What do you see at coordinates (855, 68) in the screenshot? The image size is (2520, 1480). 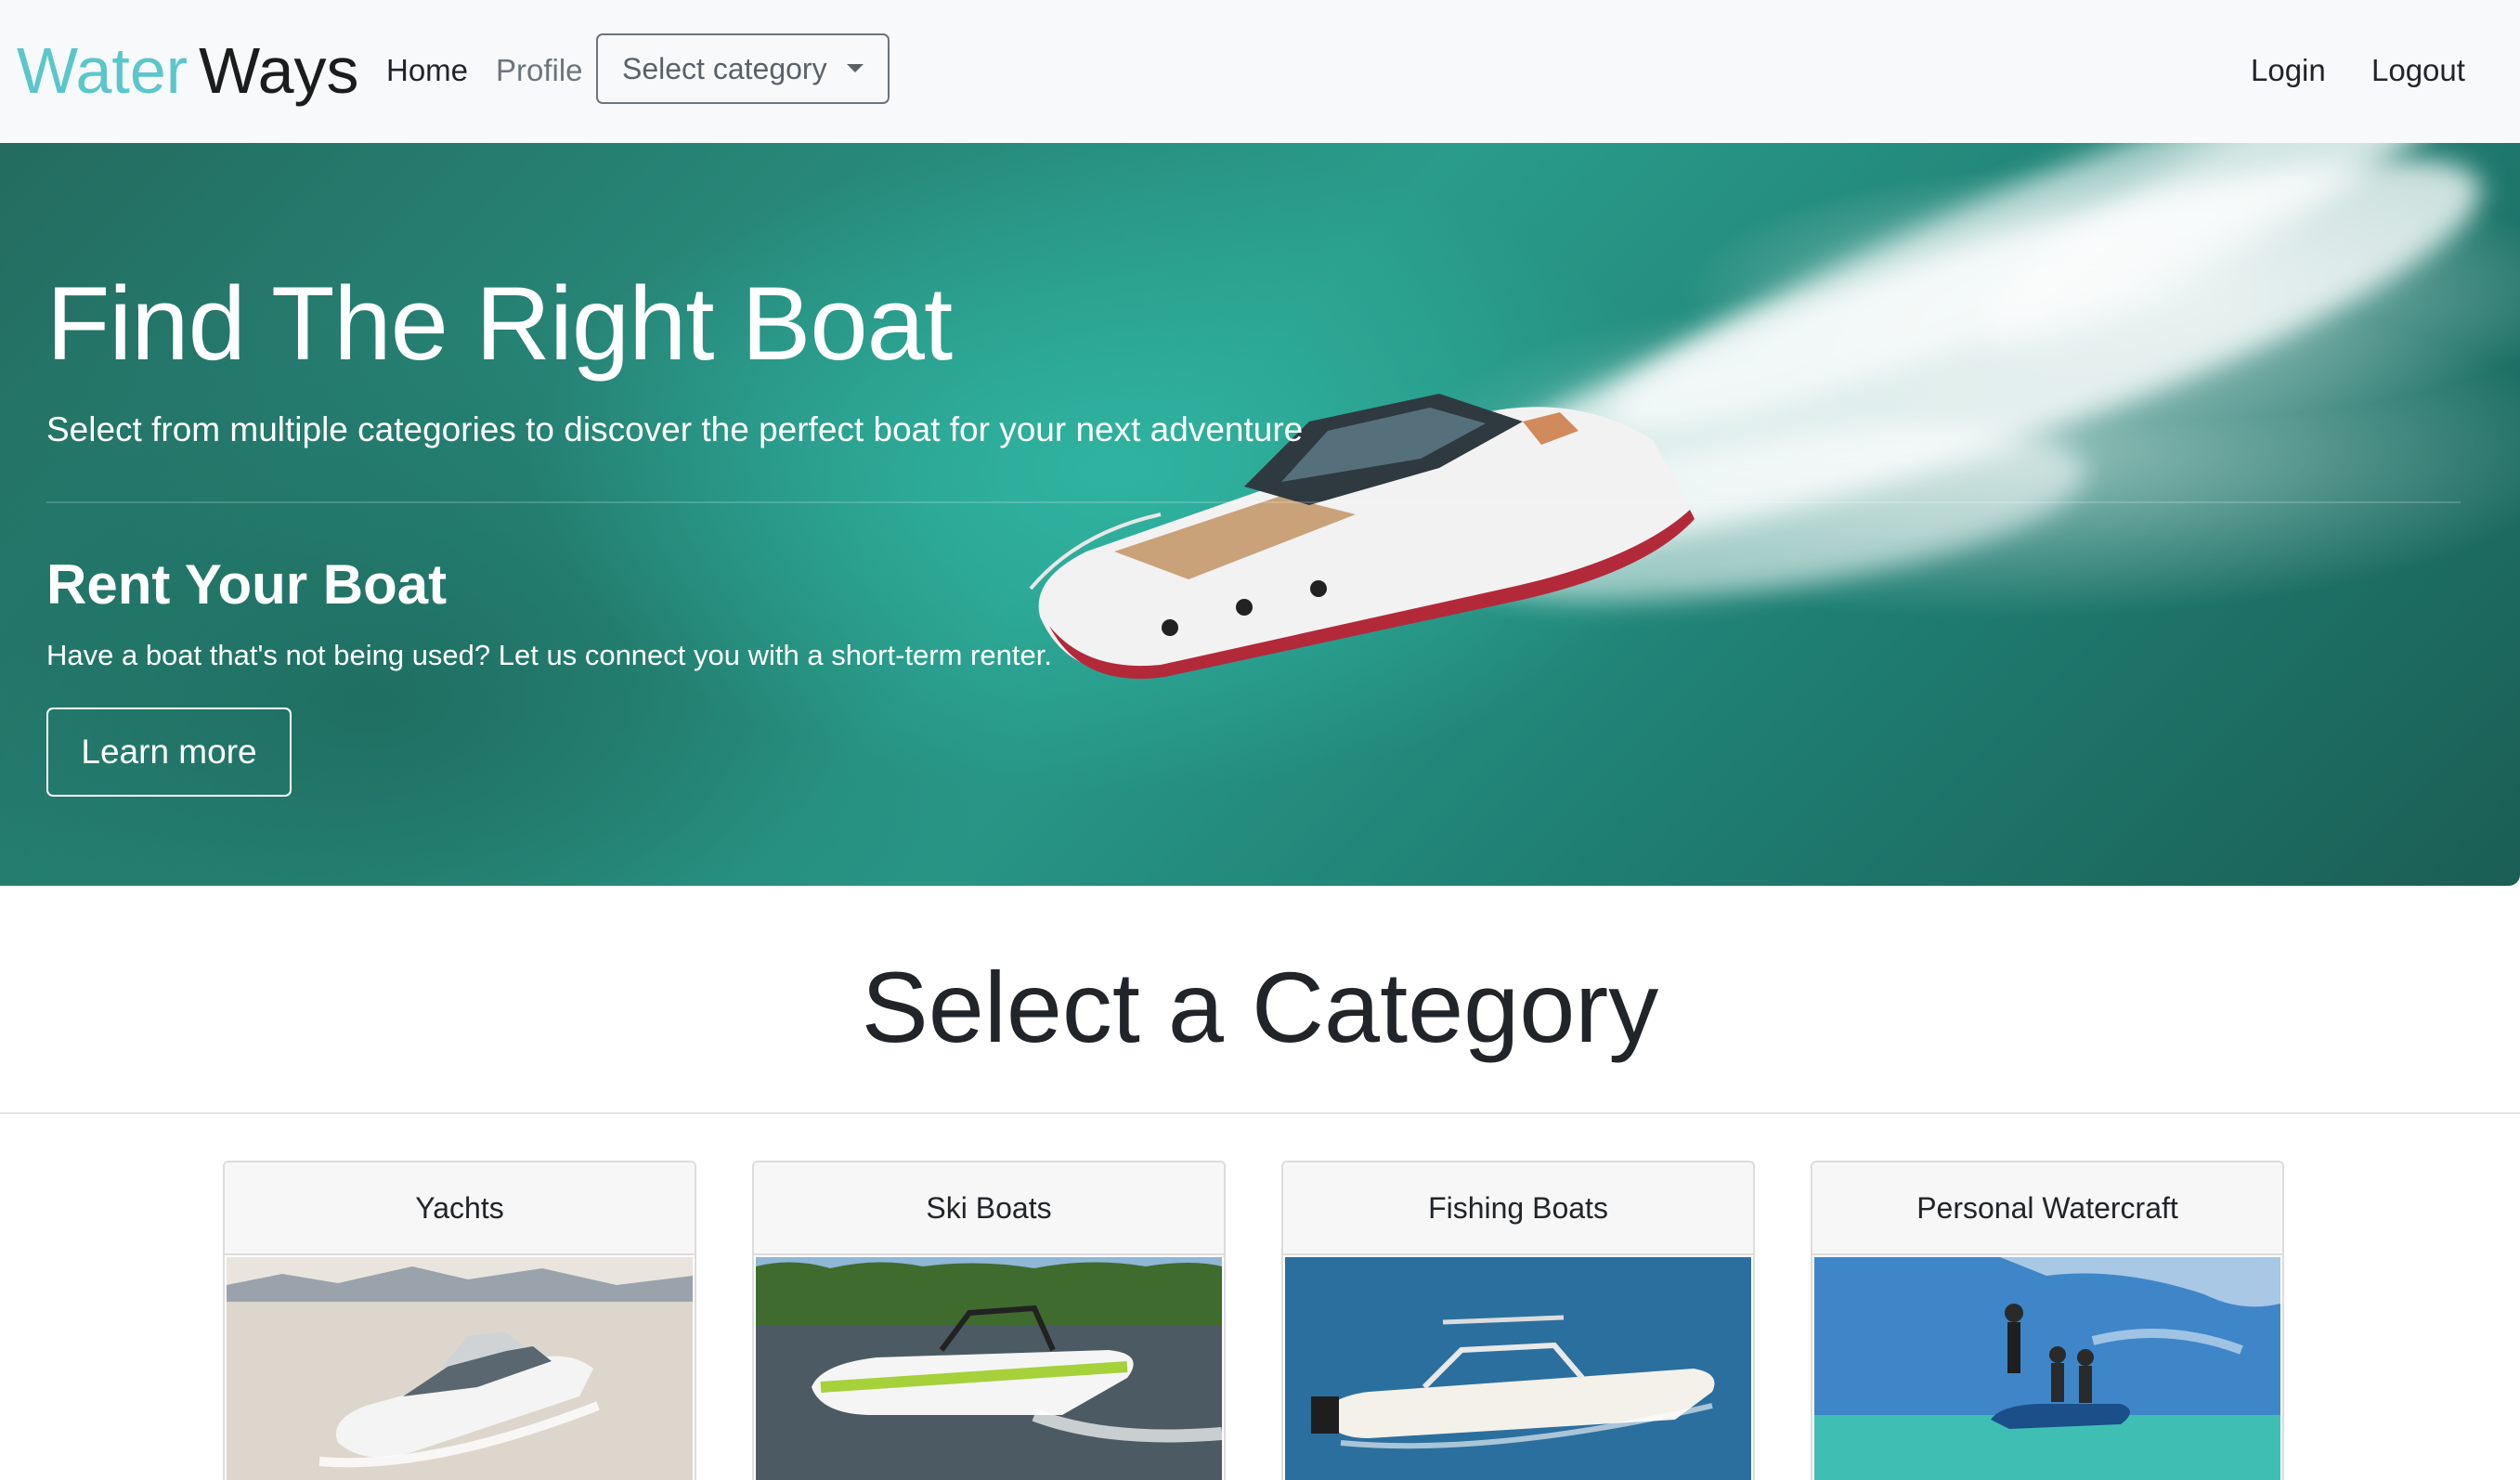 I see `chevron-down-icon` at bounding box center [855, 68].